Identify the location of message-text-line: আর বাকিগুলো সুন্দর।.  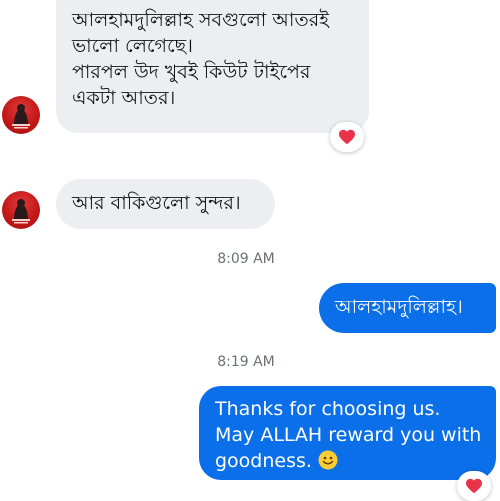
(156, 203).